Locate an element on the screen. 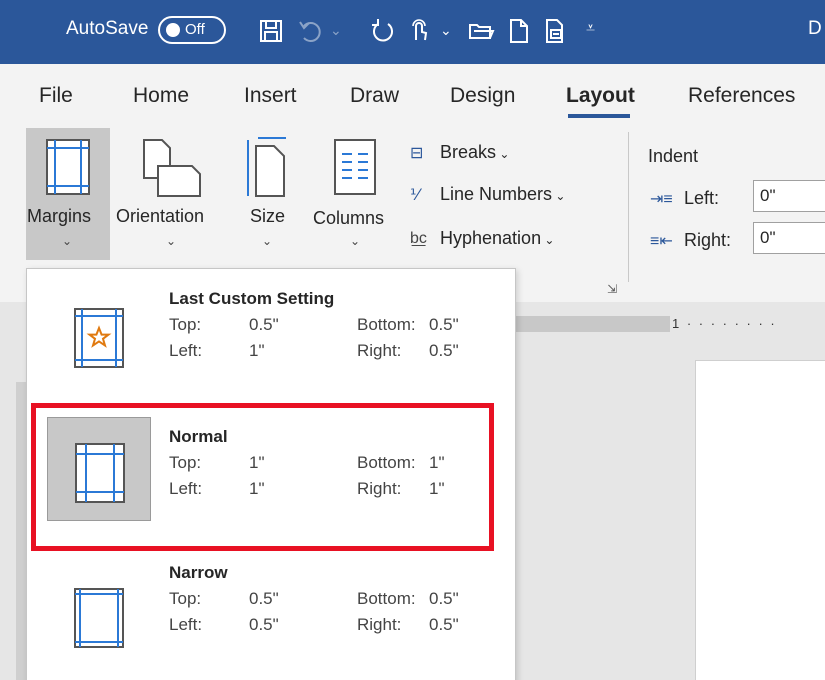  hyphenation-icon: b͟c is located at coordinates (418, 239).